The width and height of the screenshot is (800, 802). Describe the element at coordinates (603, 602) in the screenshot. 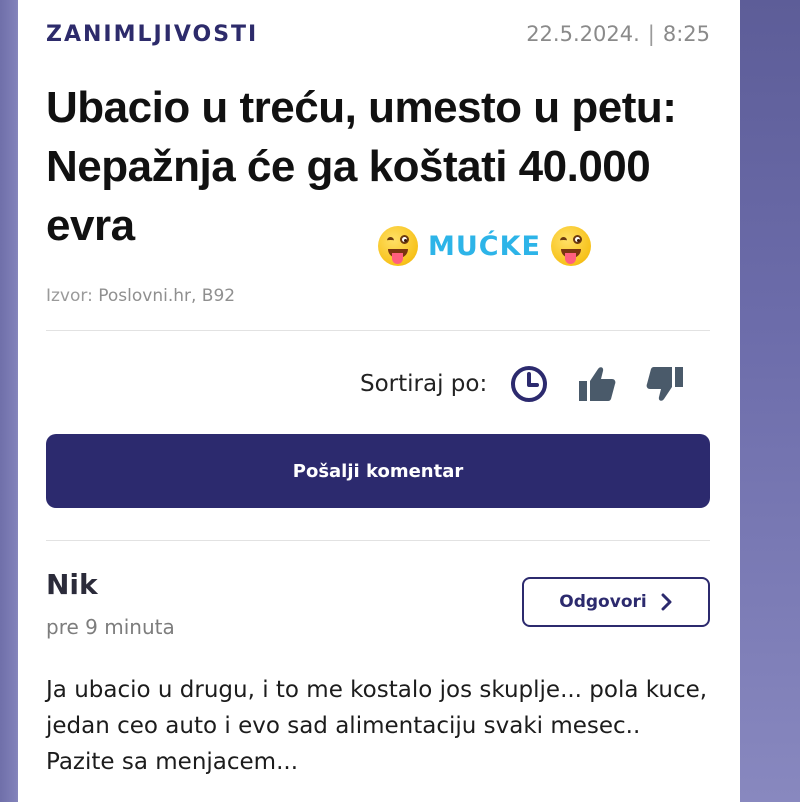

I see `reply-label: Odgovori` at that location.